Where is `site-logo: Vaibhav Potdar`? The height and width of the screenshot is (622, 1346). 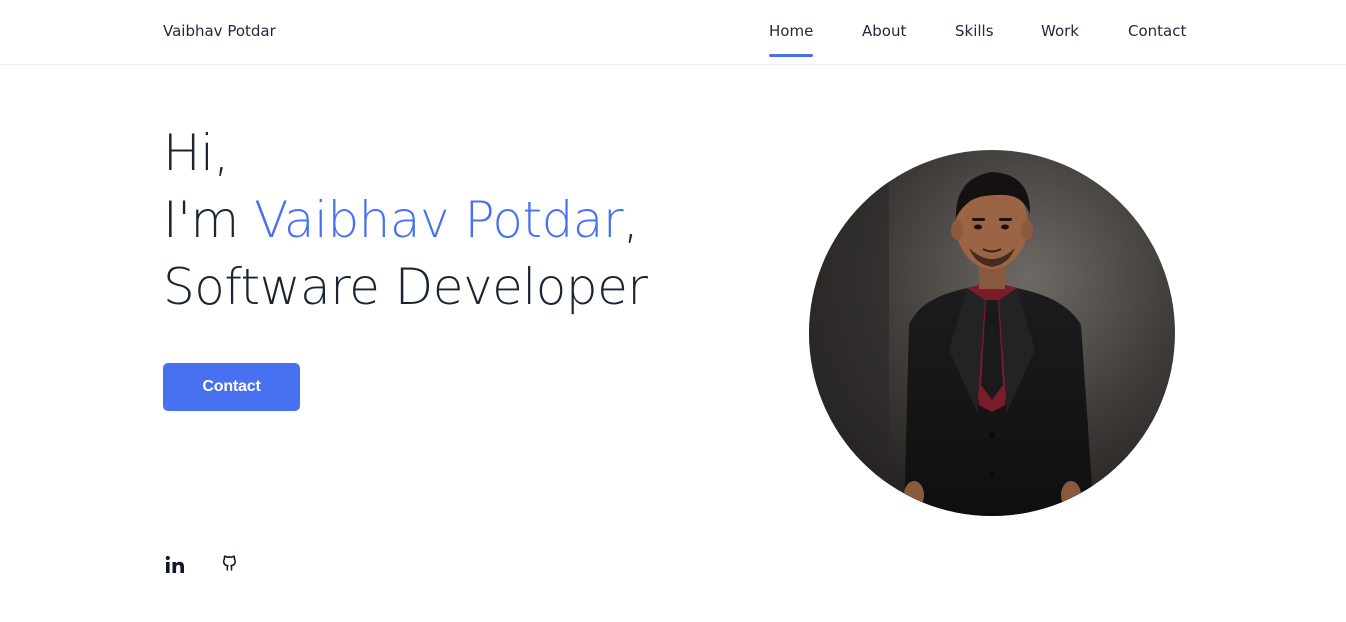 site-logo: Vaibhav Potdar is located at coordinates (219, 31).